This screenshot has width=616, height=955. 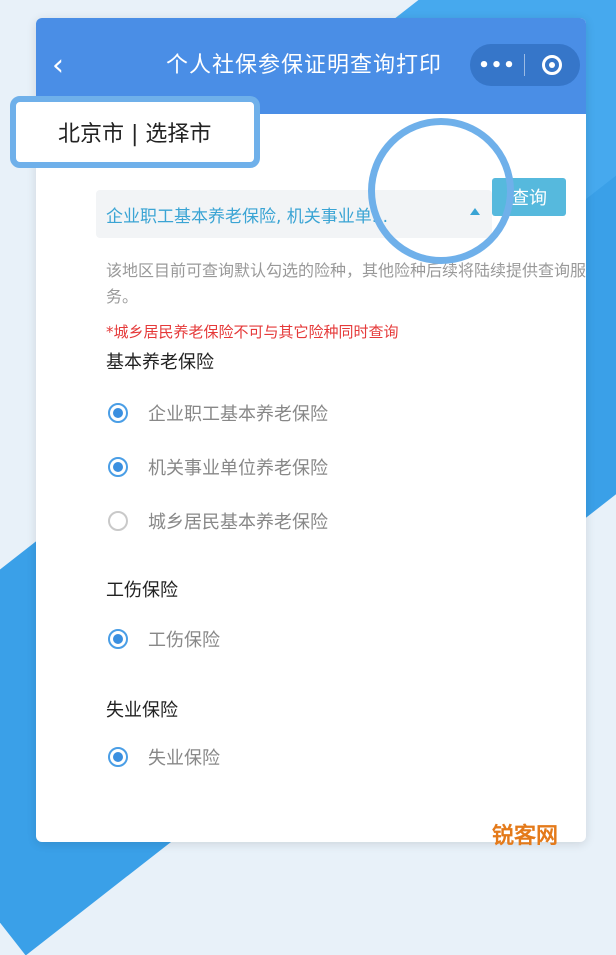 I want to click on section-title-pension: 基本养老保险, so click(x=160, y=362).